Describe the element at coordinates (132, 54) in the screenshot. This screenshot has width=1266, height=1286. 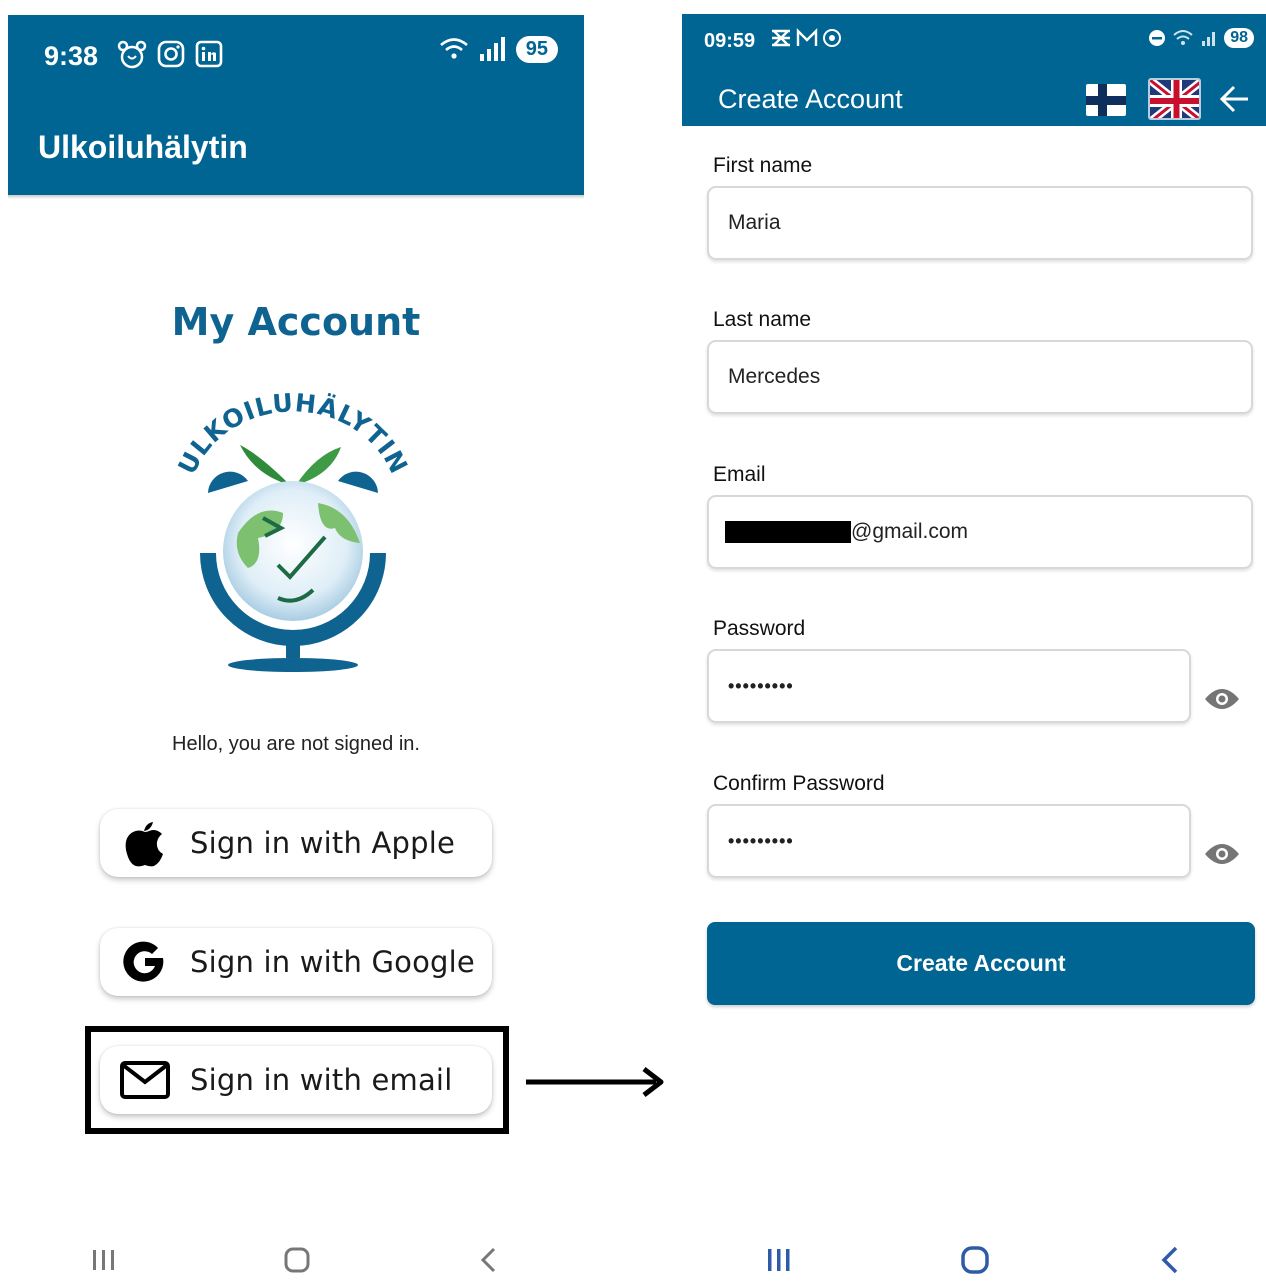
I see `alarm-clock-icon` at that location.